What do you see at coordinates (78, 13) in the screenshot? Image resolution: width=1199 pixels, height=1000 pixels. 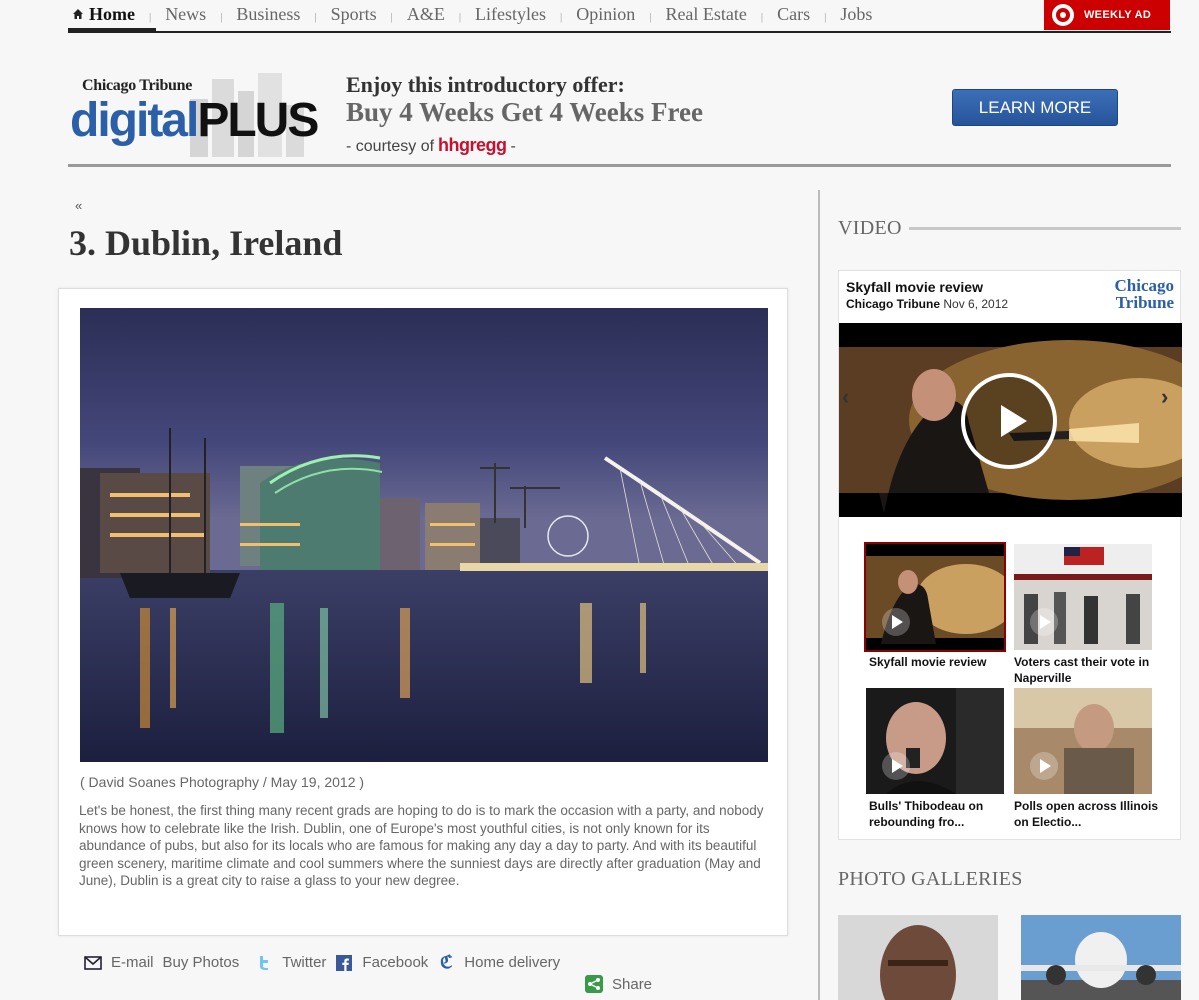 I see `home-icon` at bounding box center [78, 13].